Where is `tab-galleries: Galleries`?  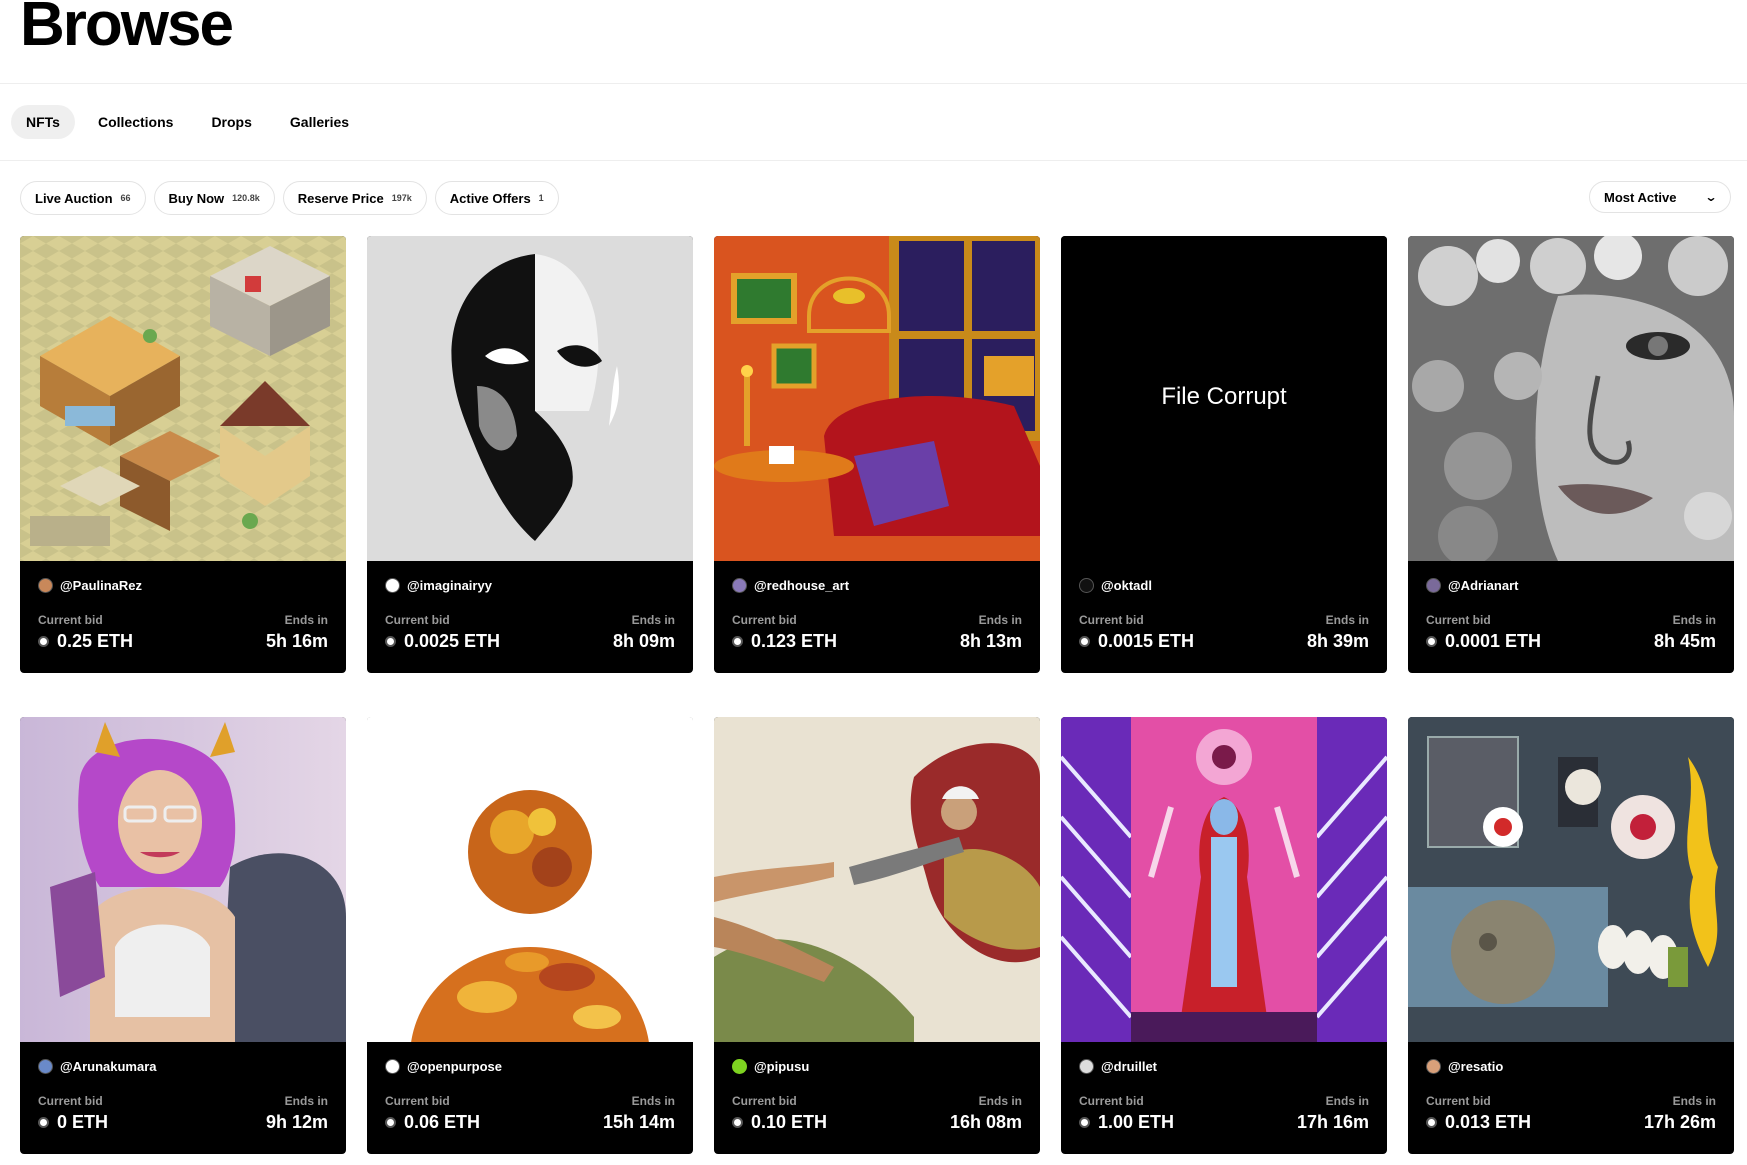 tab-galleries: Galleries is located at coordinates (319, 122).